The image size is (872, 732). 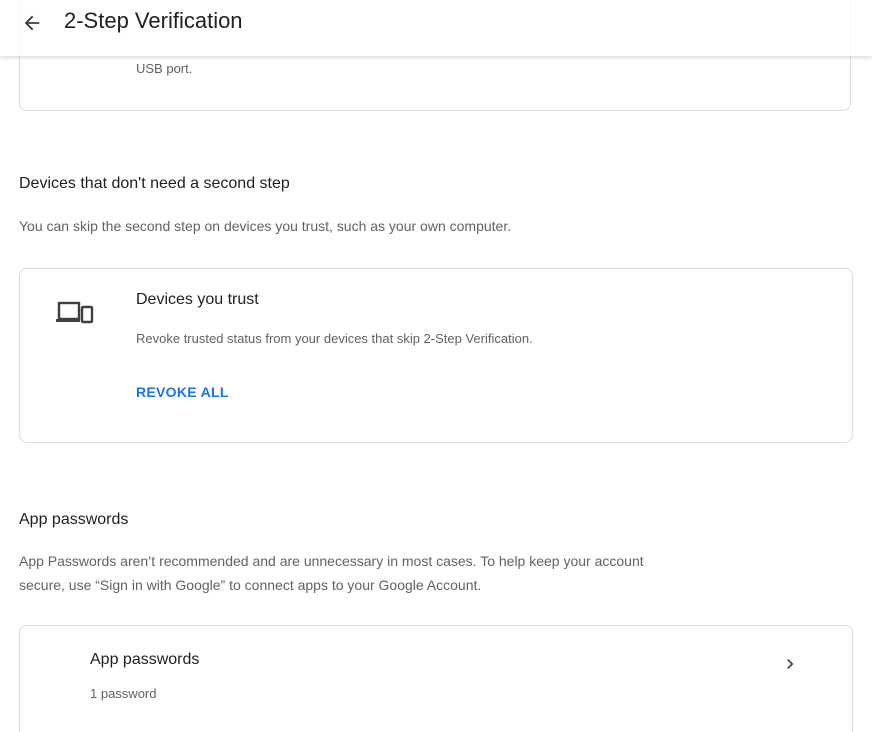 I want to click on arrow-back-icon, so click(x=32, y=22).